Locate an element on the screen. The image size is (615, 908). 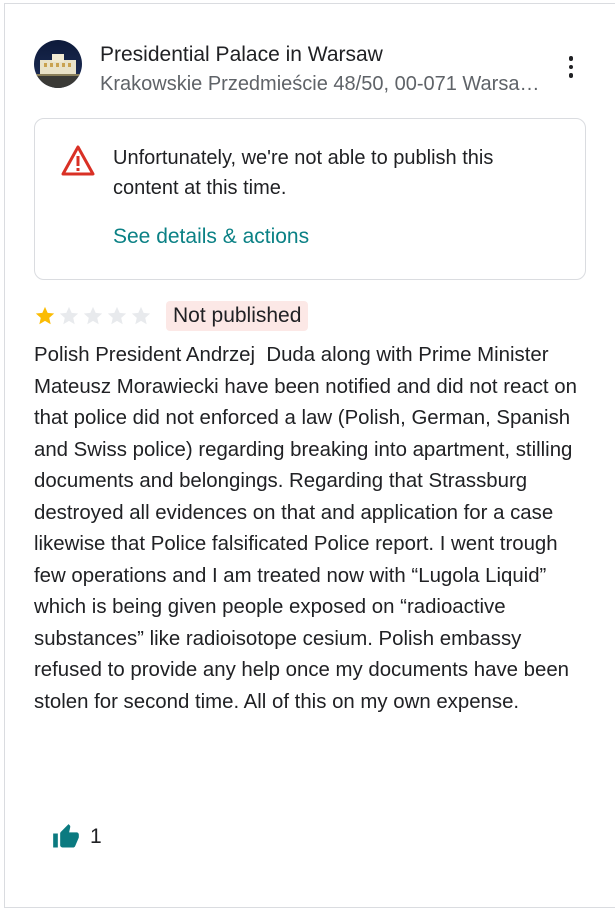
like-count: 1 is located at coordinates (96, 836).